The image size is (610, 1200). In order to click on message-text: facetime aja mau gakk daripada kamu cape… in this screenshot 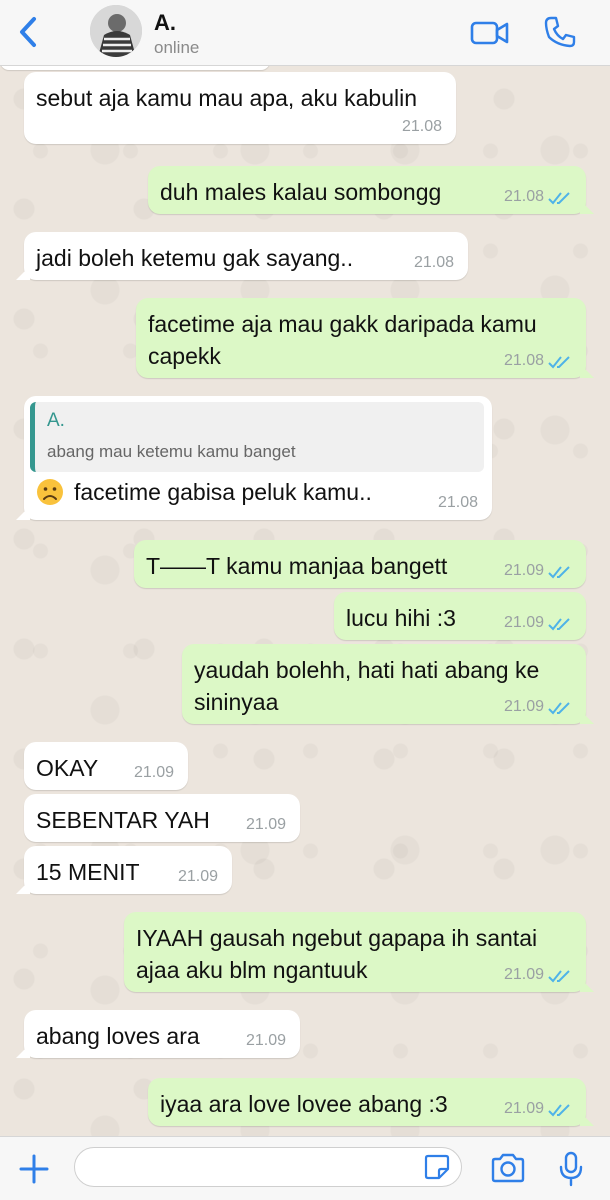, I will do `click(342, 340)`.